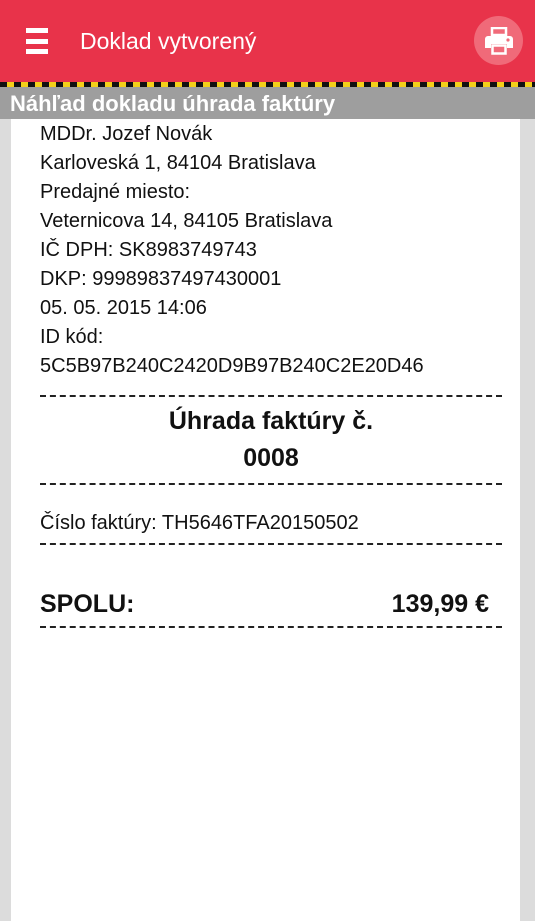 The width and height of the screenshot is (535, 921). What do you see at coordinates (186, 221) in the screenshot?
I see `store-address: Veternicova 14, 84105 Bratislava` at bounding box center [186, 221].